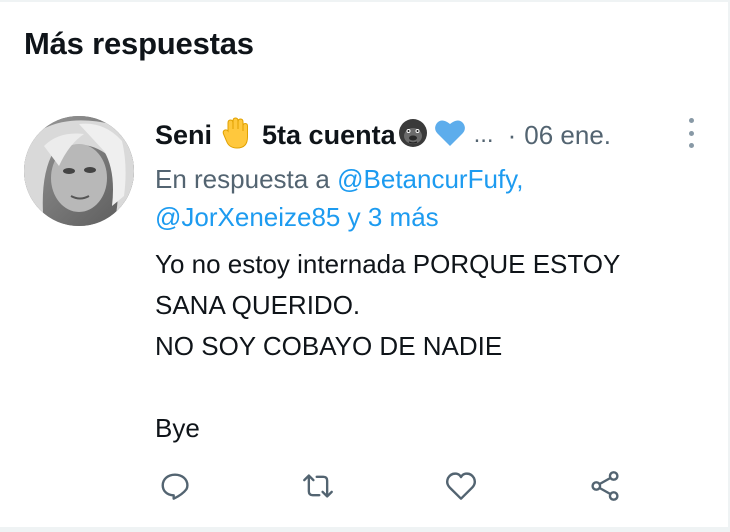  Describe the element at coordinates (329, 135) in the screenshot. I see `author-name-suffix: 5ta cuenta` at that location.